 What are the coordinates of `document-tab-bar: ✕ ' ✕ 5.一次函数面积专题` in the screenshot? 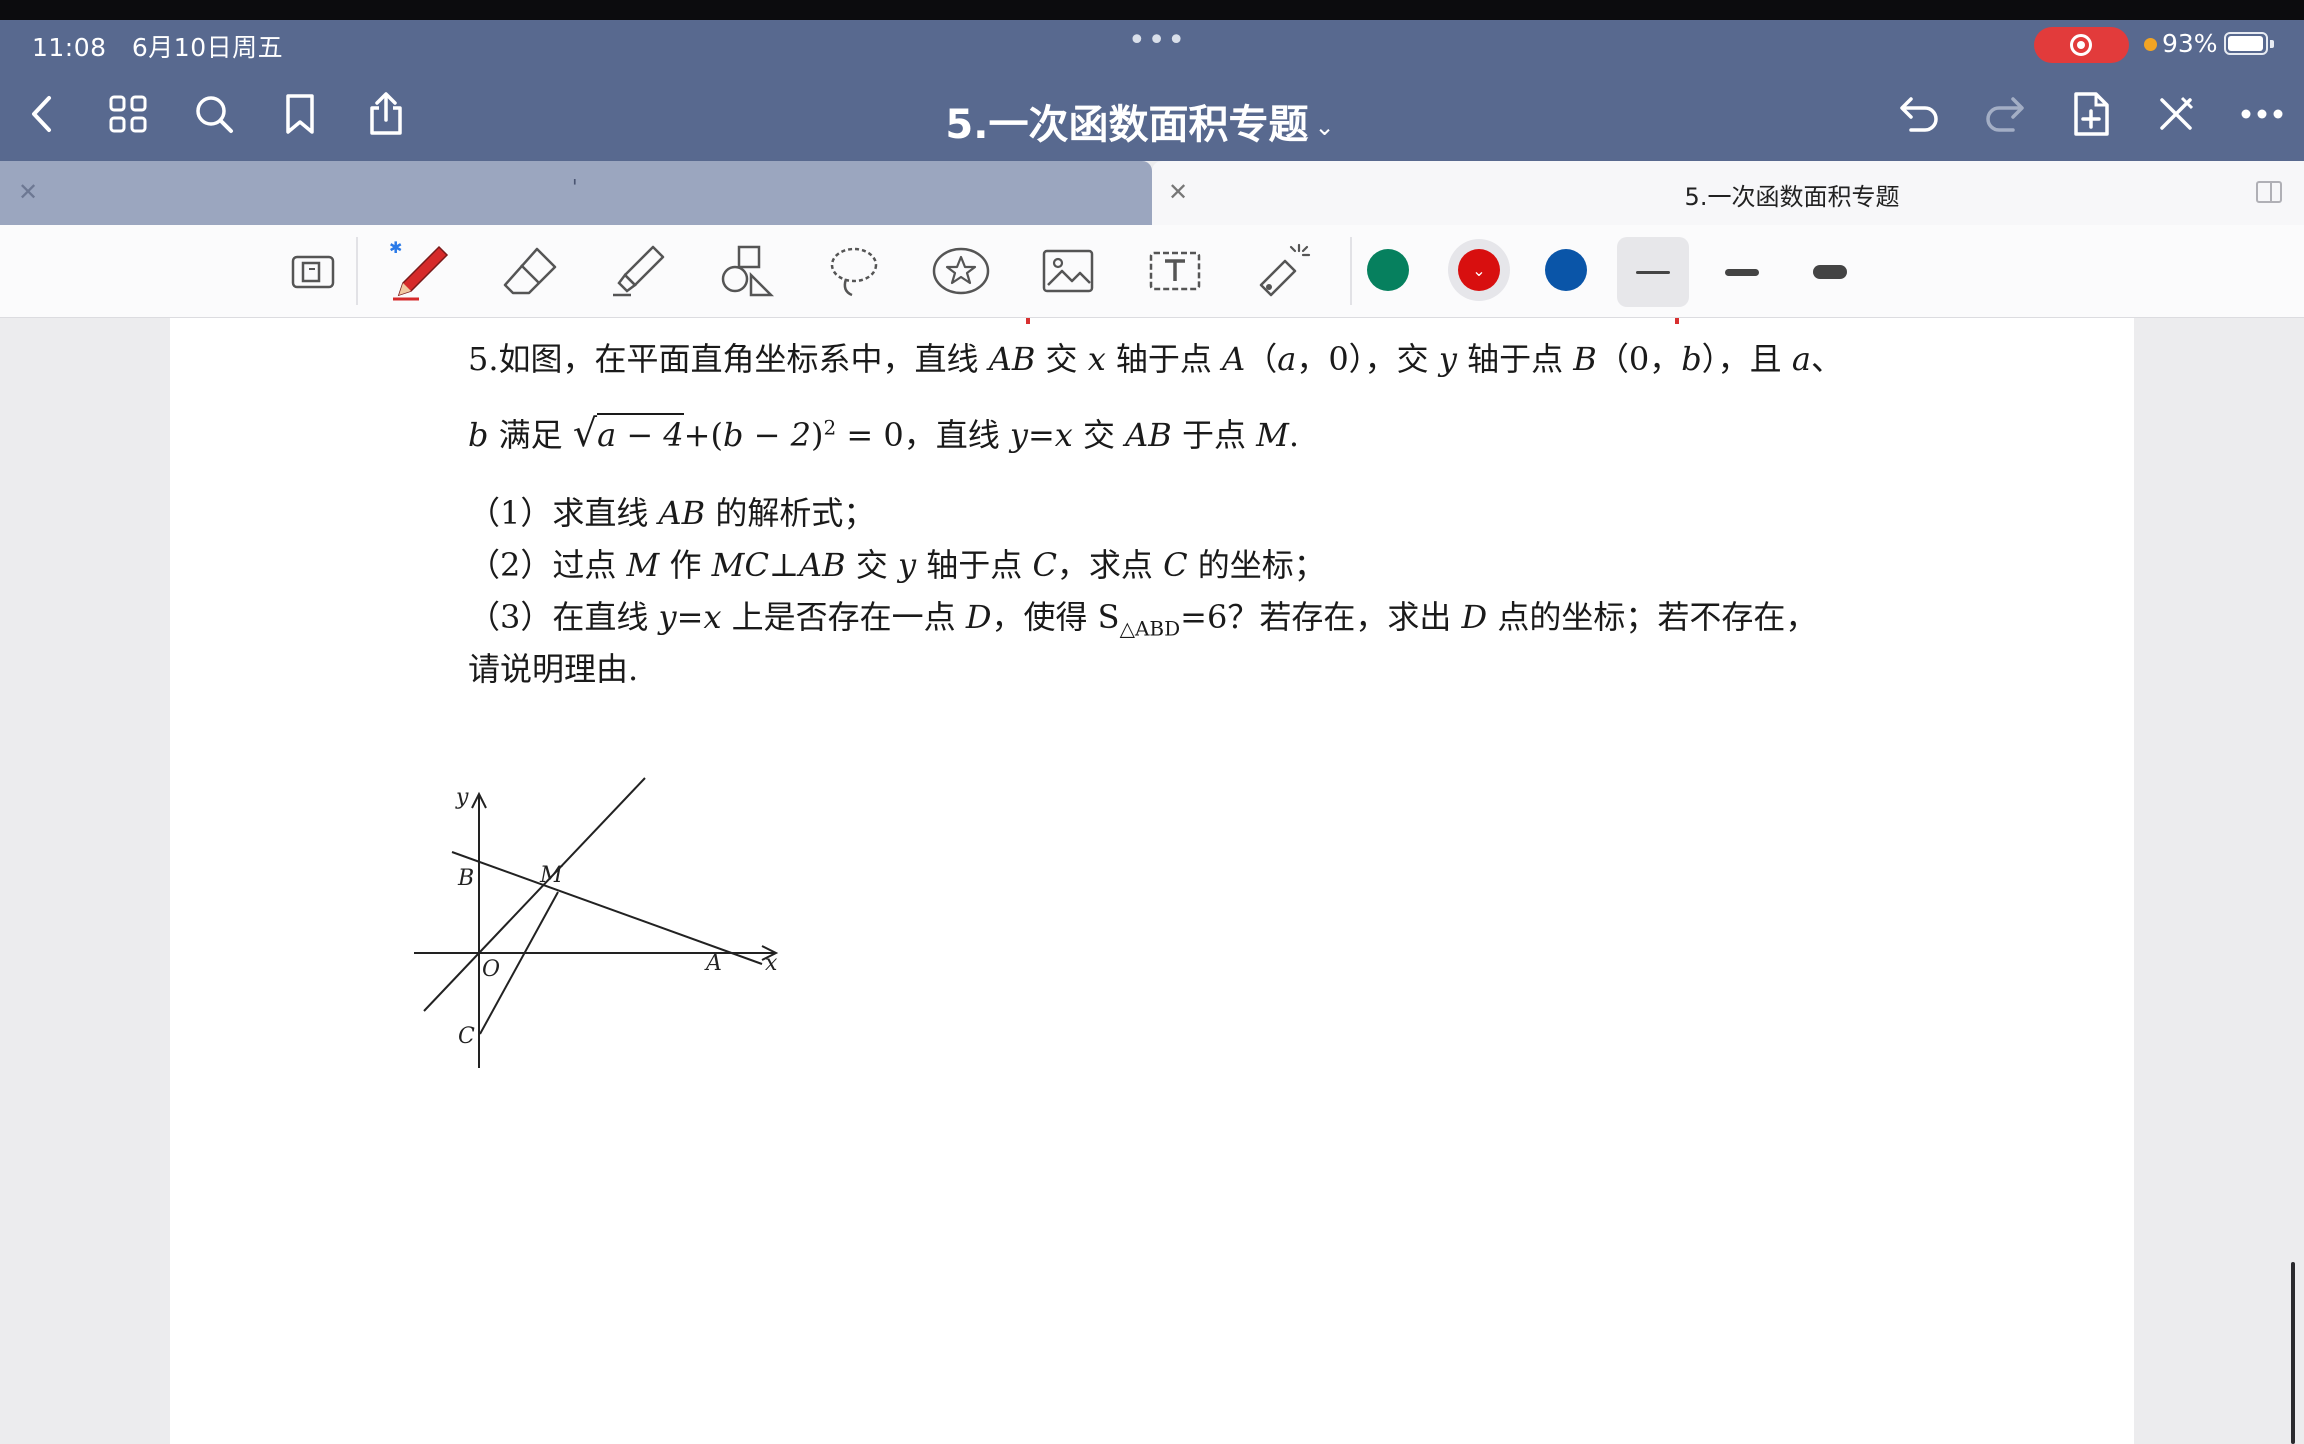 It's located at (1152, 193).